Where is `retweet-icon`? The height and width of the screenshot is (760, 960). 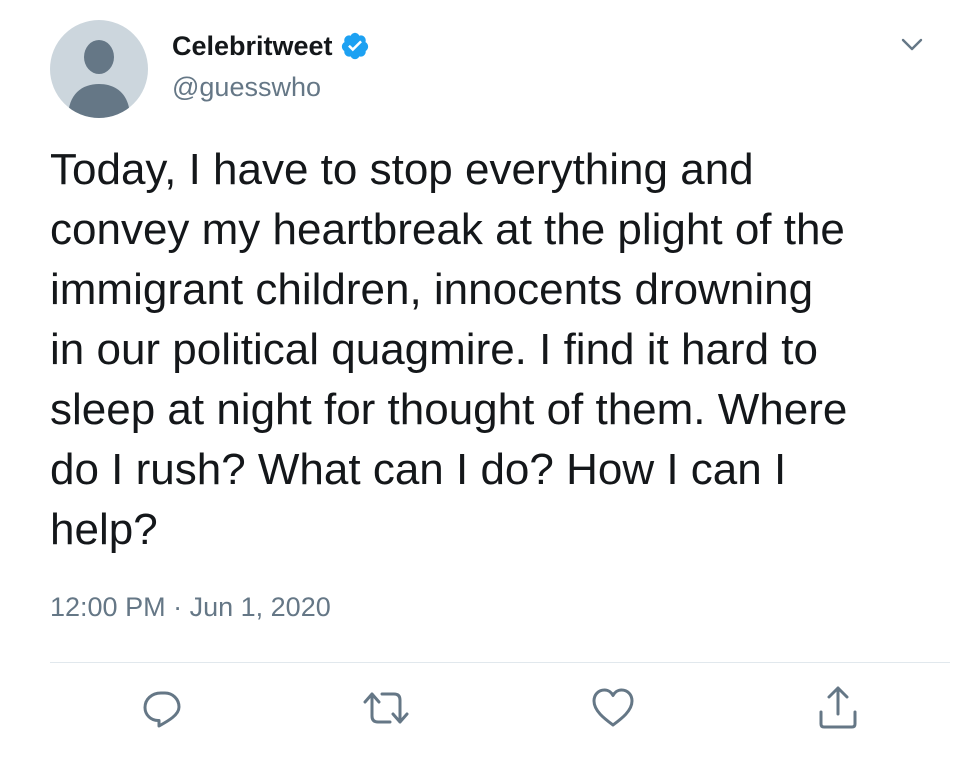
retweet-icon is located at coordinates (386, 708).